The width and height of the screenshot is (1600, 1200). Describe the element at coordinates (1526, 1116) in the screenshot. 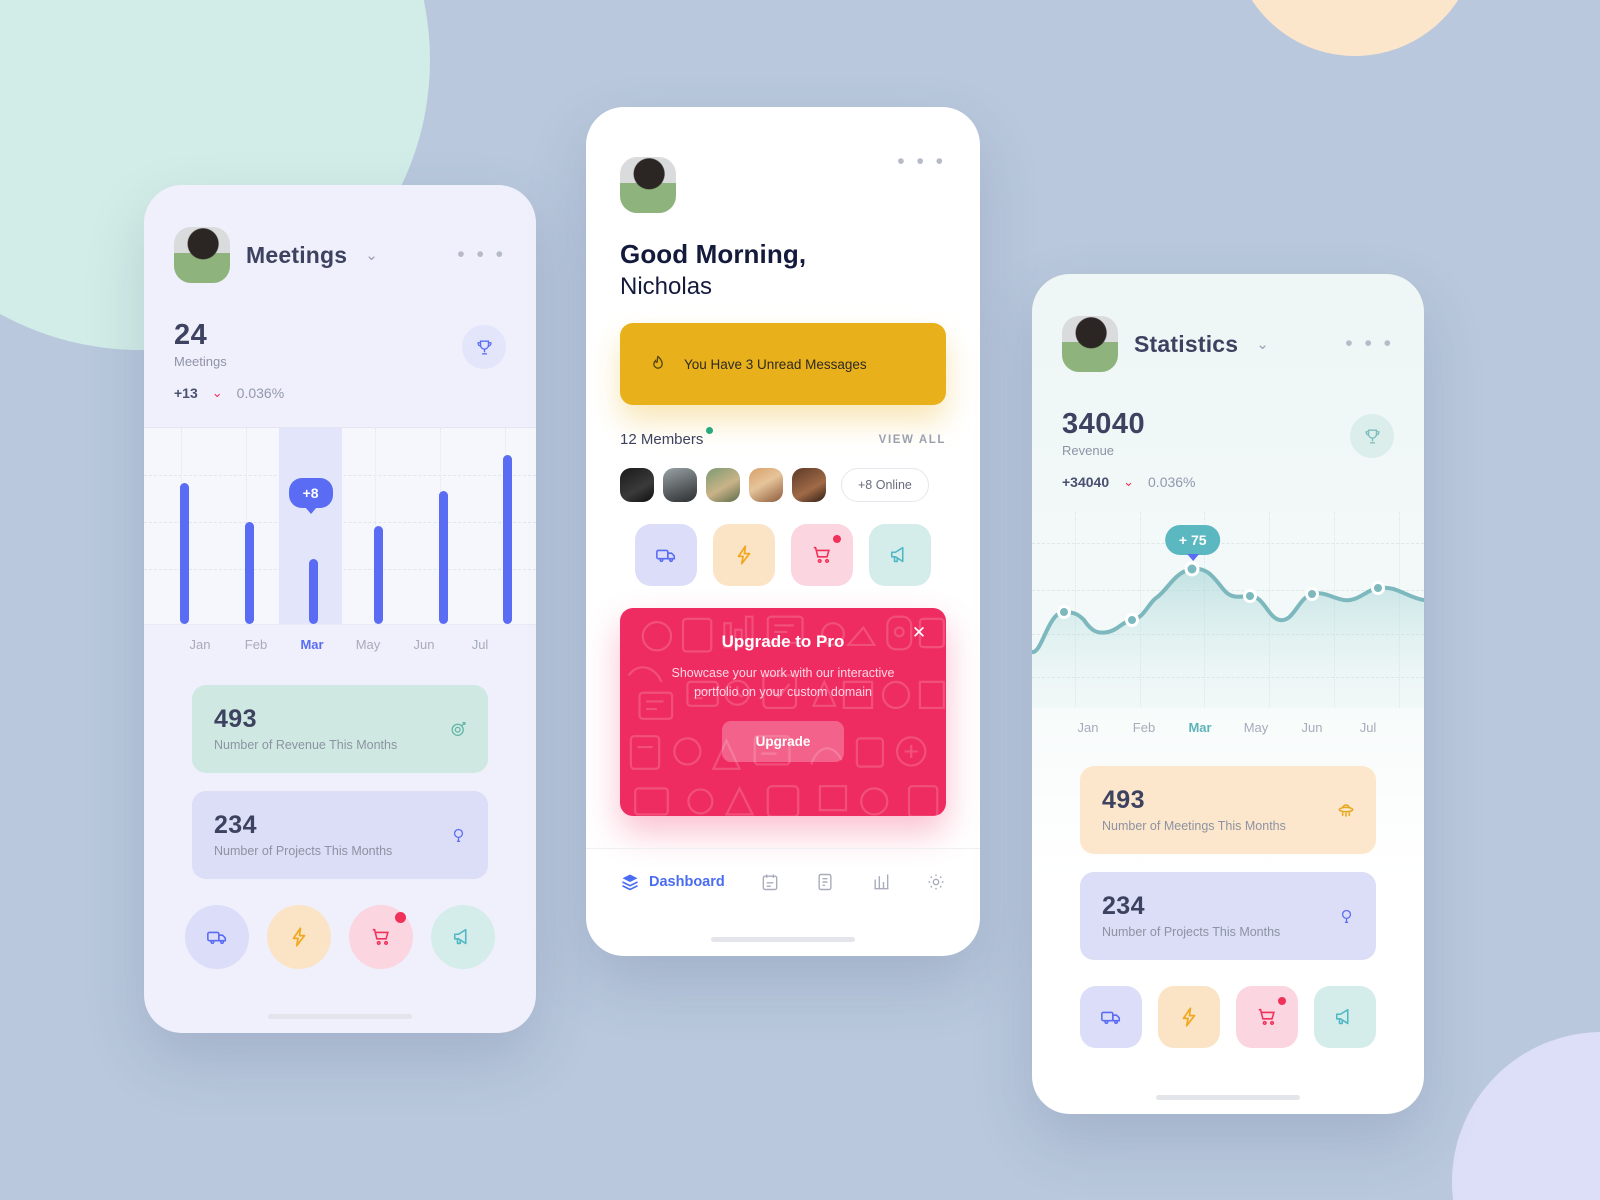

I see `decorative-blob-lavender` at that location.